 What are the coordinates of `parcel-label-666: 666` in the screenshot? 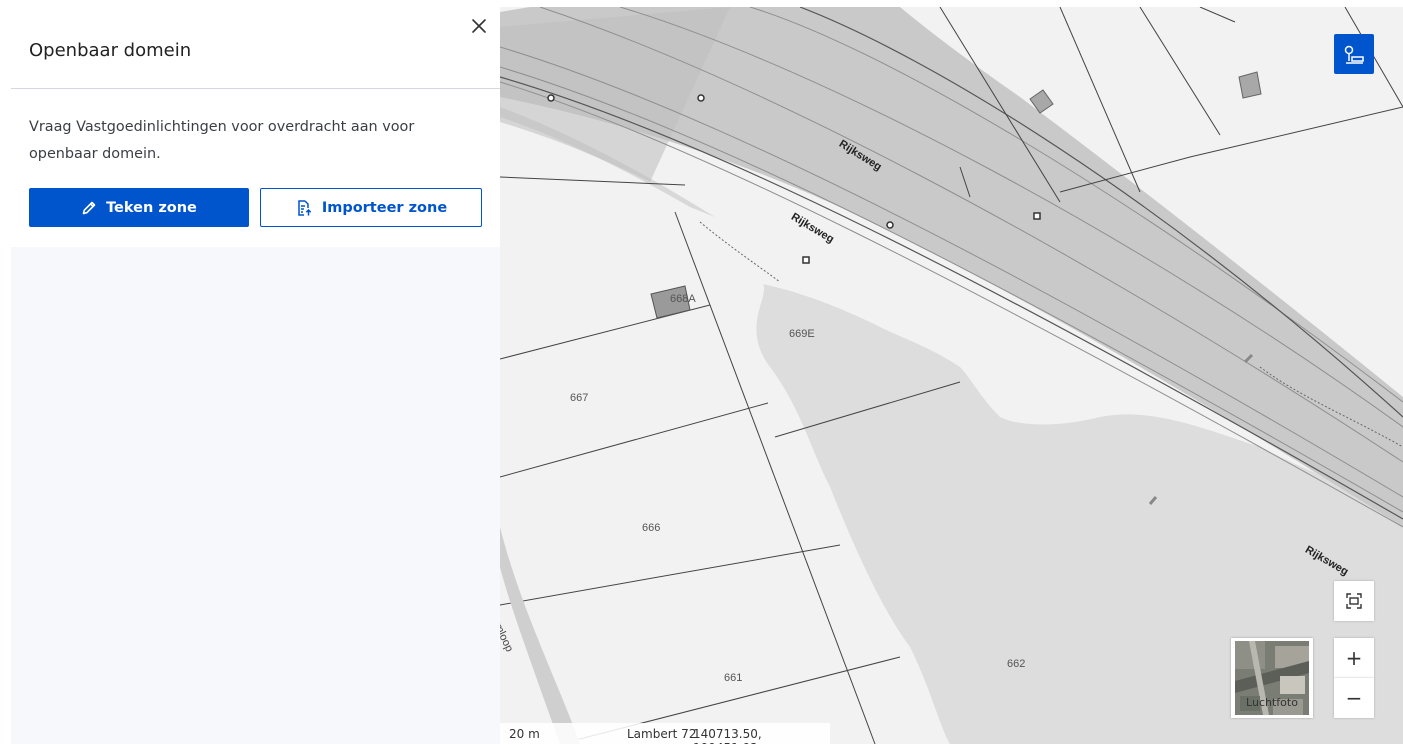 It's located at (651, 528).